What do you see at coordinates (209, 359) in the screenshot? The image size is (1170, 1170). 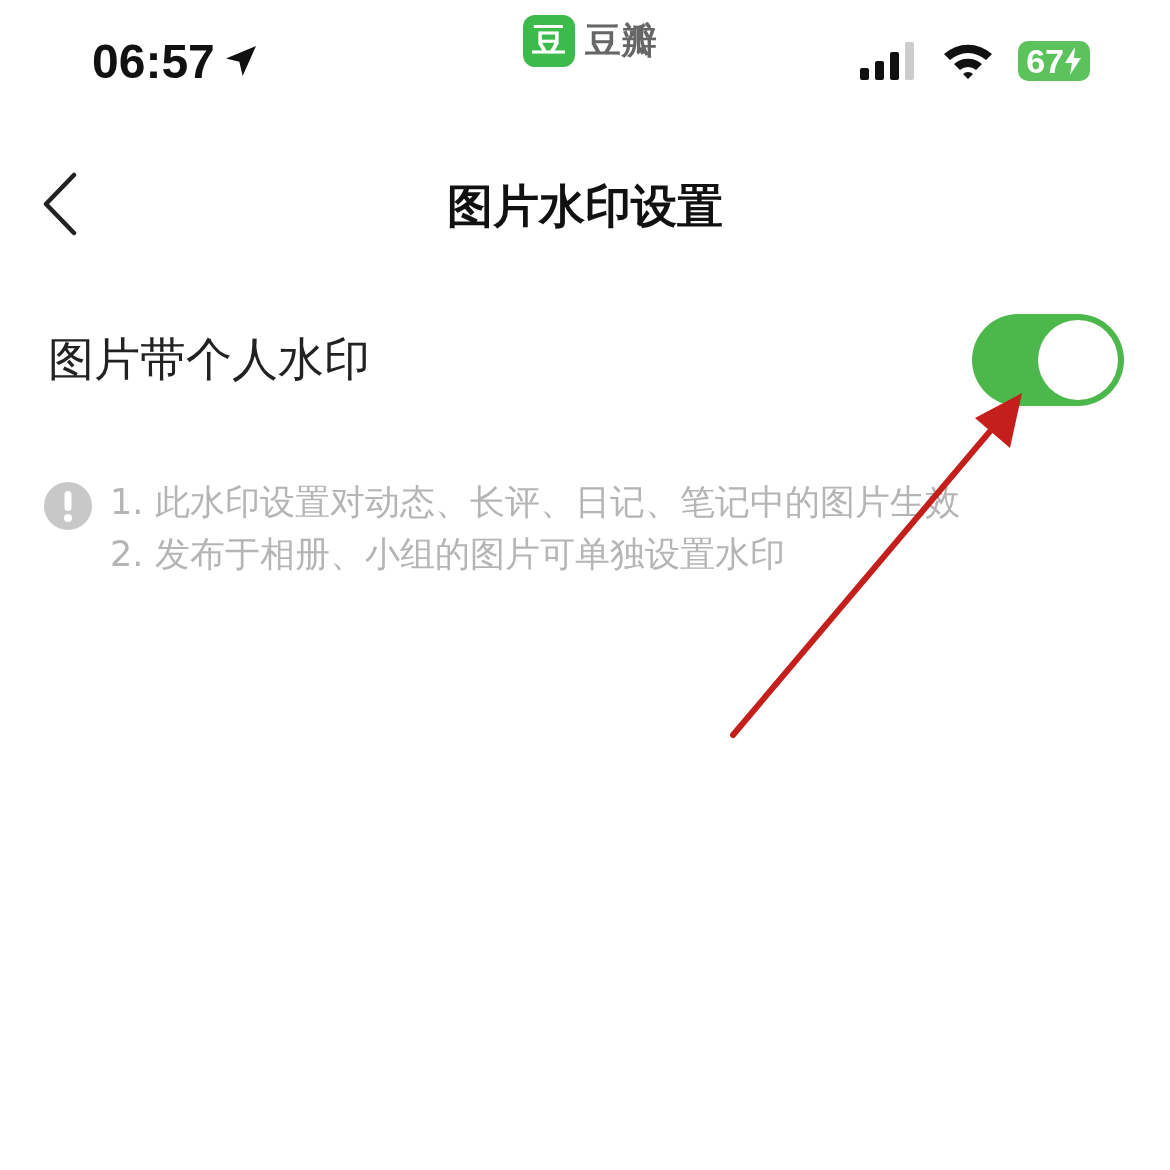 I see `setting-label: 图片带个人水印` at bounding box center [209, 359].